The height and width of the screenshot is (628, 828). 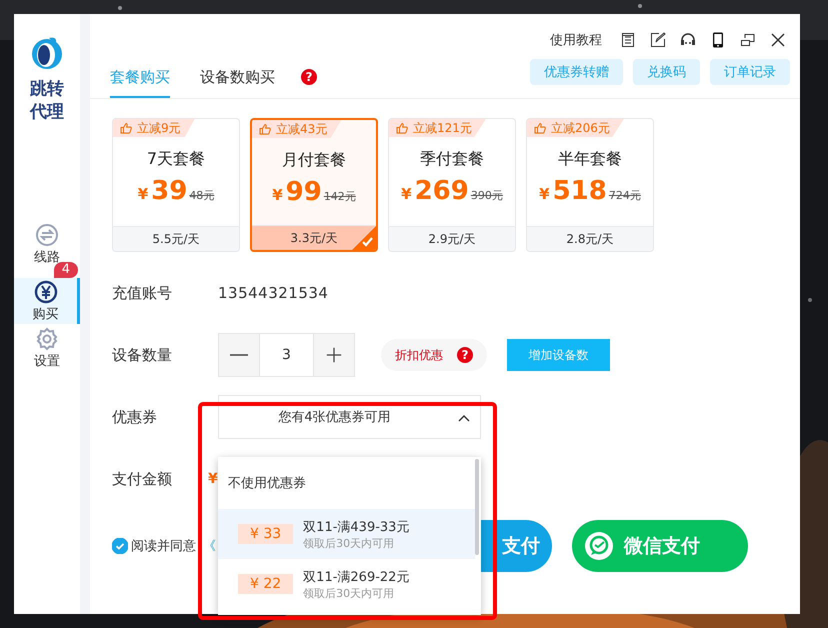 I want to click on plan-name: 7天套餐, so click(x=176, y=159).